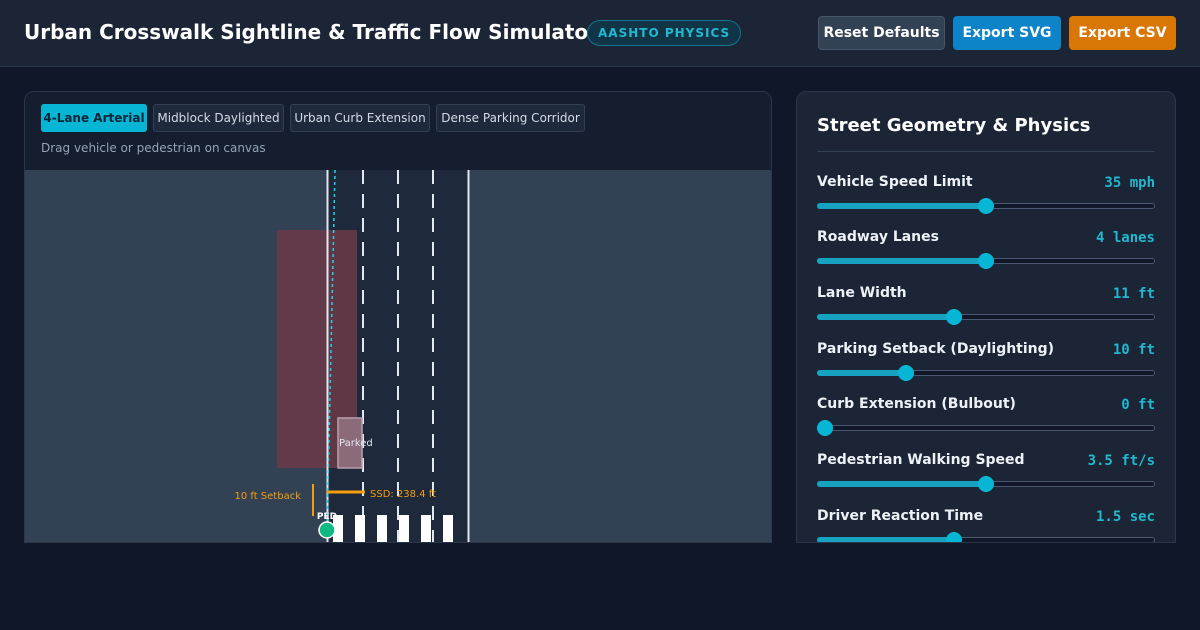 The height and width of the screenshot is (630, 1200). I want to click on export-csv-button: Export CSV, so click(1122, 33).